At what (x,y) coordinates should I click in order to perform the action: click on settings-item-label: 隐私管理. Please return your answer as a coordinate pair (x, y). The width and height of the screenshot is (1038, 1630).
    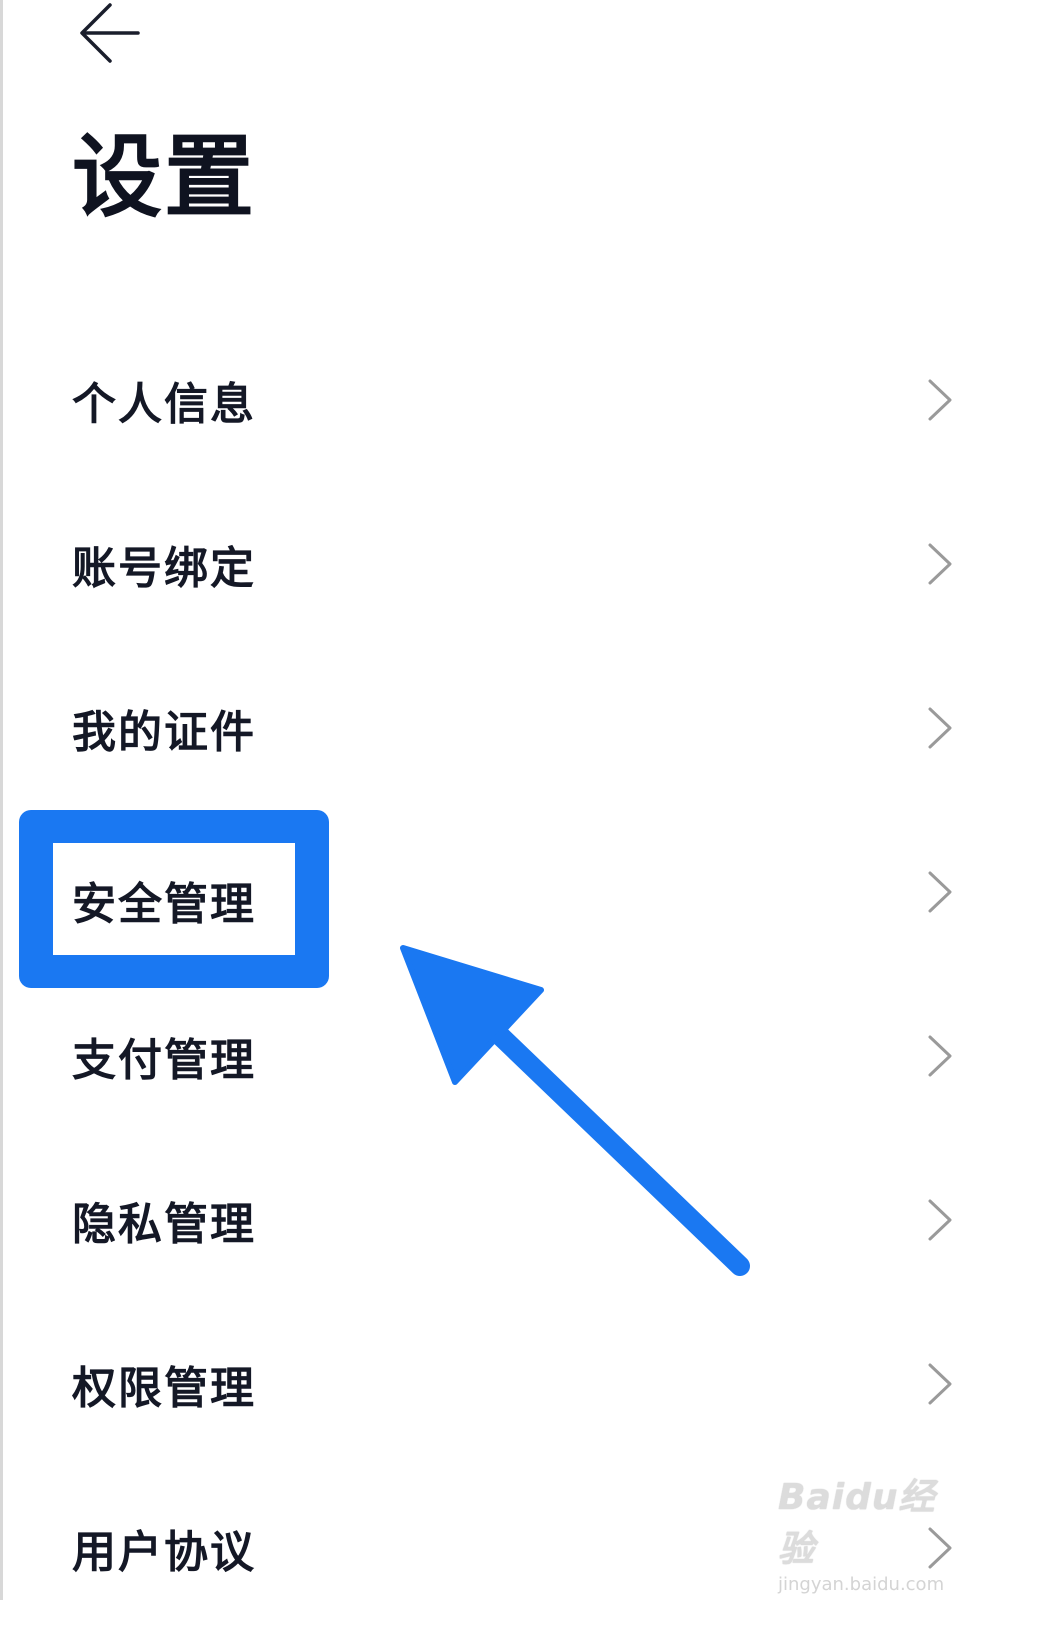
    Looking at the image, I should click on (164, 1224).